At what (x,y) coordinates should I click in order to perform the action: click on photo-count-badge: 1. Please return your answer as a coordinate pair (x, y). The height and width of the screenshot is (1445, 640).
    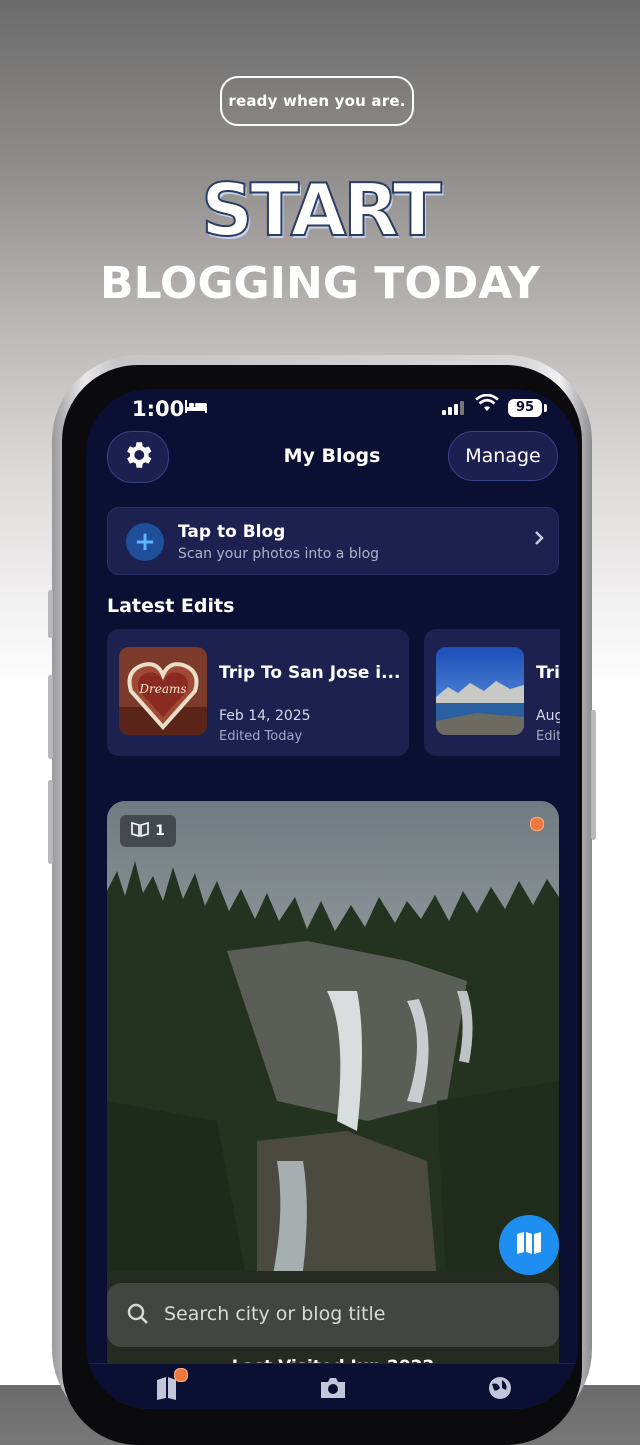
    Looking at the image, I should click on (148, 831).